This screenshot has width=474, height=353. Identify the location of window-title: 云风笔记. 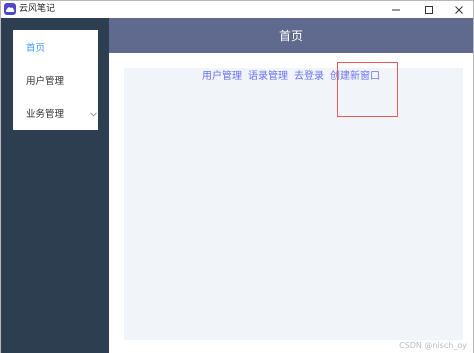
(37, 9).